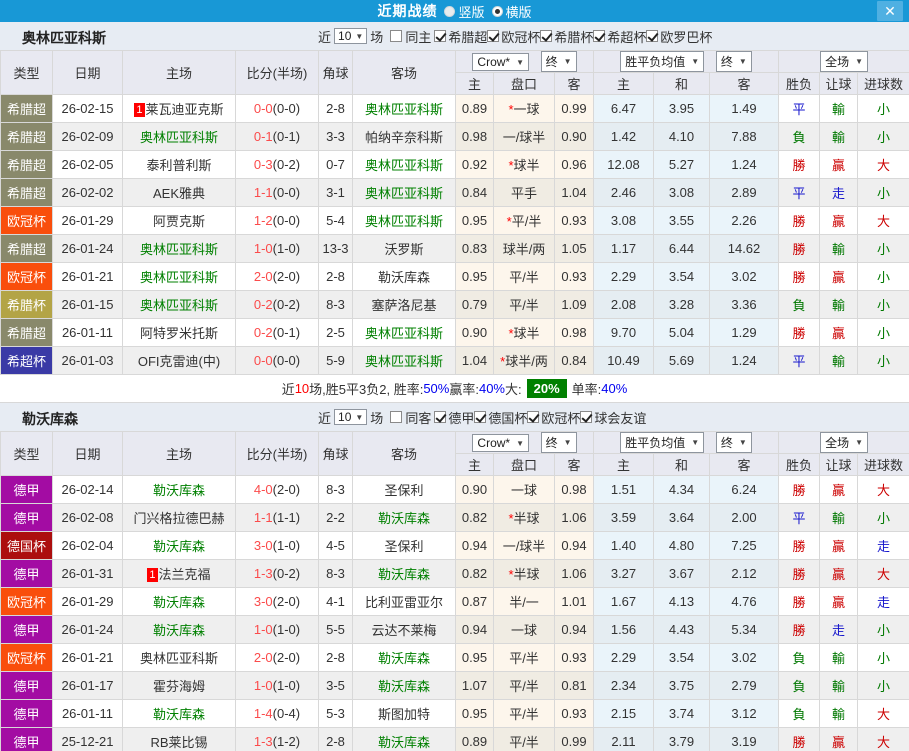  What do you see at coordinates (574, 601) in the screenshot?
I see `guest-odds-cell: 1.01` at bounding box center [574, 601].